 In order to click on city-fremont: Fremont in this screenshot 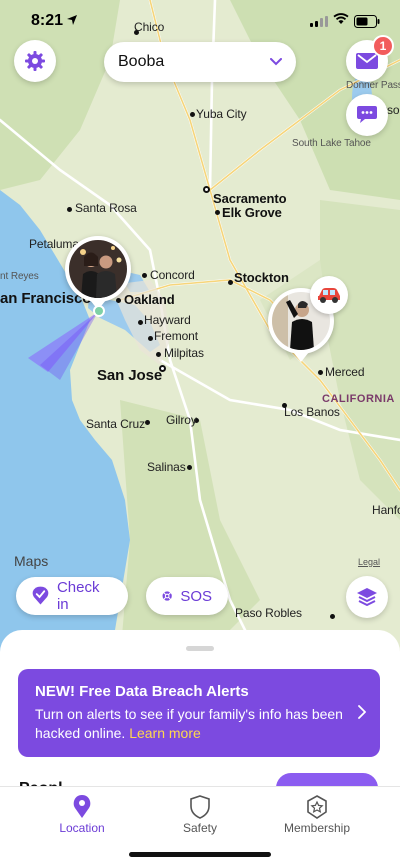, I will do `click(176, 336)`.